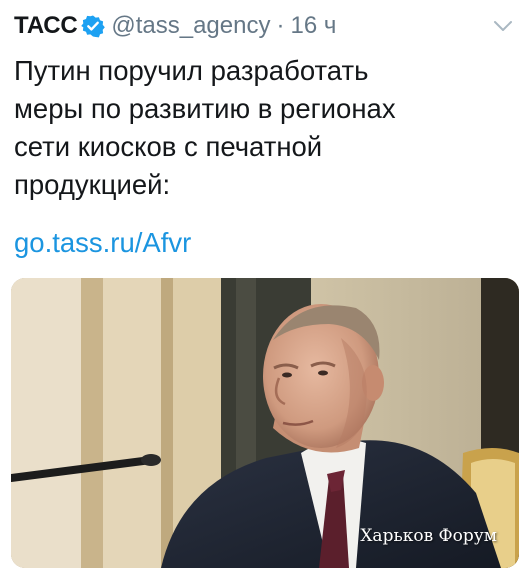 The width and height of the screenshot is (526, 576). Describe the element at coordinates (46, 26) in the screenshot. I see `author-name: ТАСС` at that location.